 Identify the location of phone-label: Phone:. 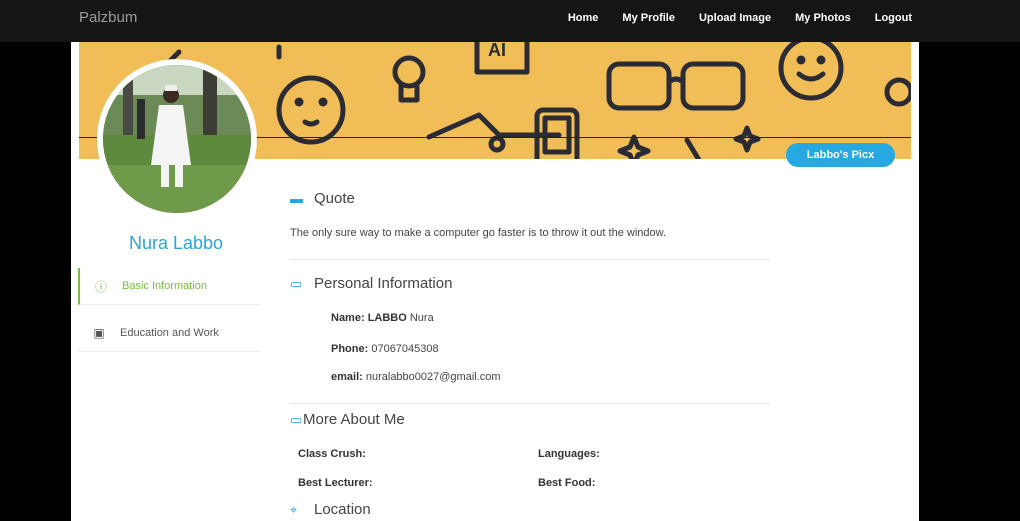
(350, 349).